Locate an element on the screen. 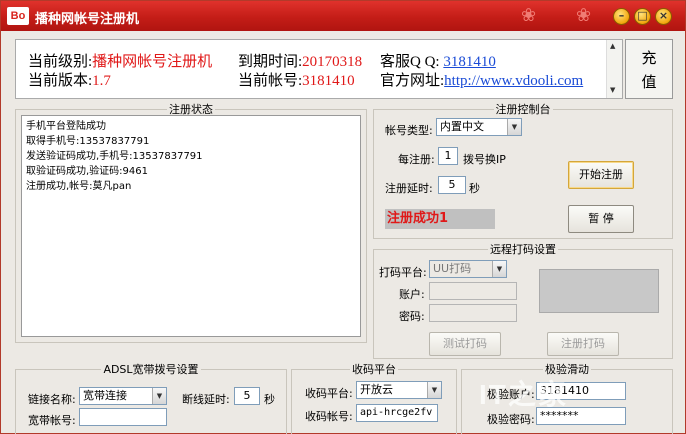 The image size is (686, 434). site-label: 官方网址: is located at coordinates (412, 81).